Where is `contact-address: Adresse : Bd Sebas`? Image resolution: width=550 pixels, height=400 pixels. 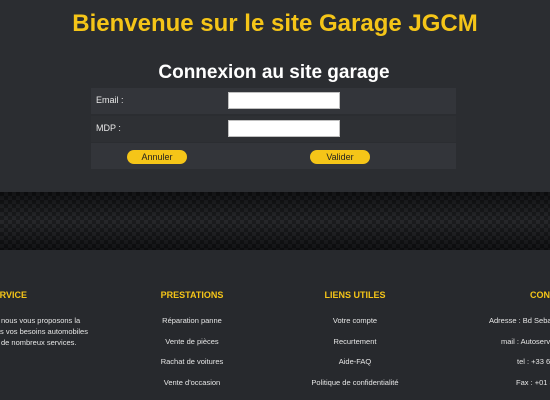 contact-address: Adresse : Bd Sebas is located at coordinates (519, 320).